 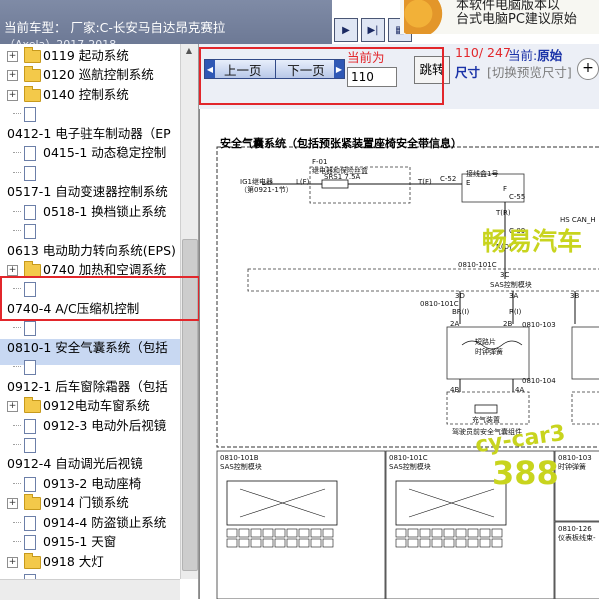 What do you see at coordinates (75, 464) in the screenshot?
I see `tree-item-label: 0912-4 自动调光后视镜` at bounding box center [75, 464].